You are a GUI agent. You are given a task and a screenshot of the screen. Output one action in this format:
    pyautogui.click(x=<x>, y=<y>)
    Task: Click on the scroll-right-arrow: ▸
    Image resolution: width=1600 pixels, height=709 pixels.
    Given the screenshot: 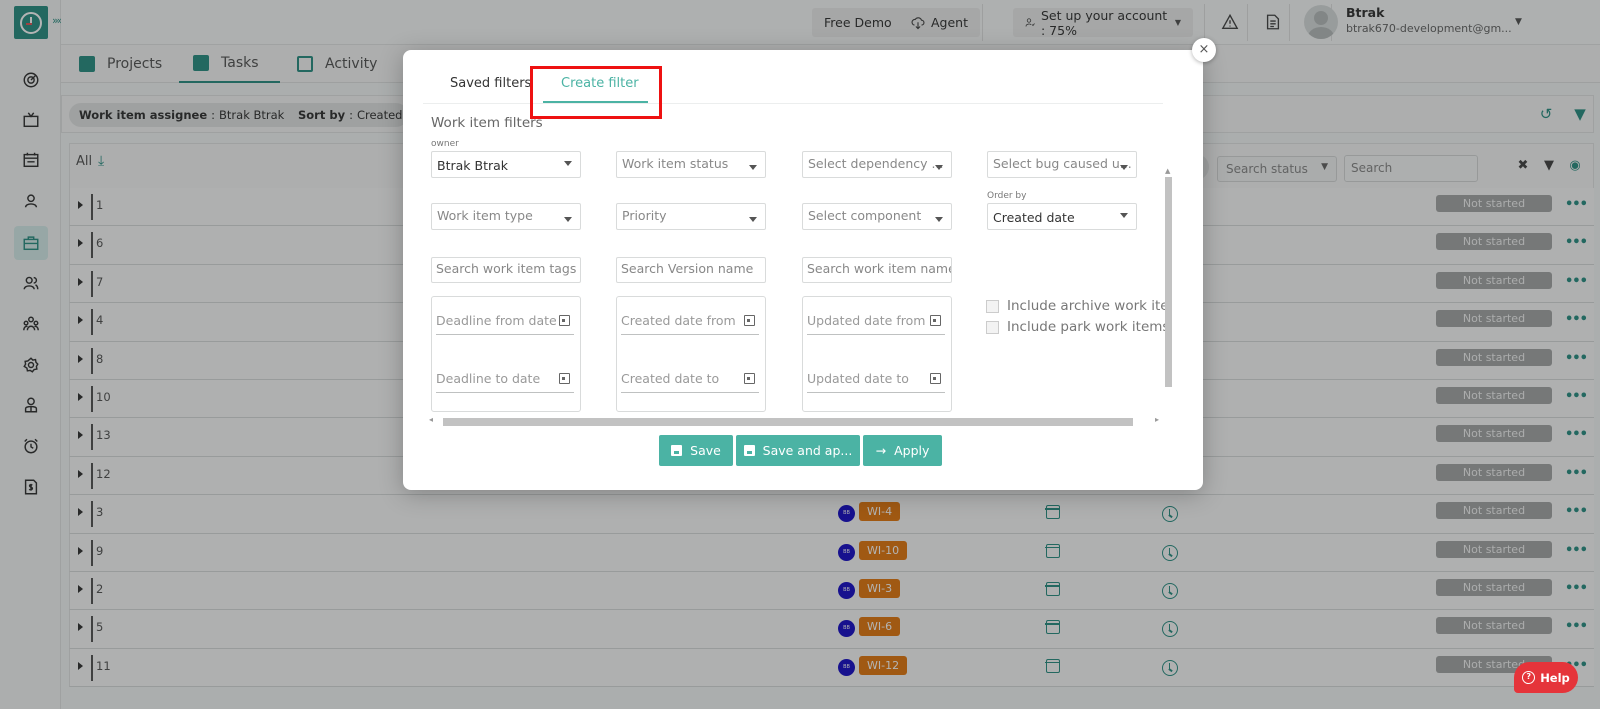 What is the action you would take?
    pyautogui.click(x=1157, y=419)
    